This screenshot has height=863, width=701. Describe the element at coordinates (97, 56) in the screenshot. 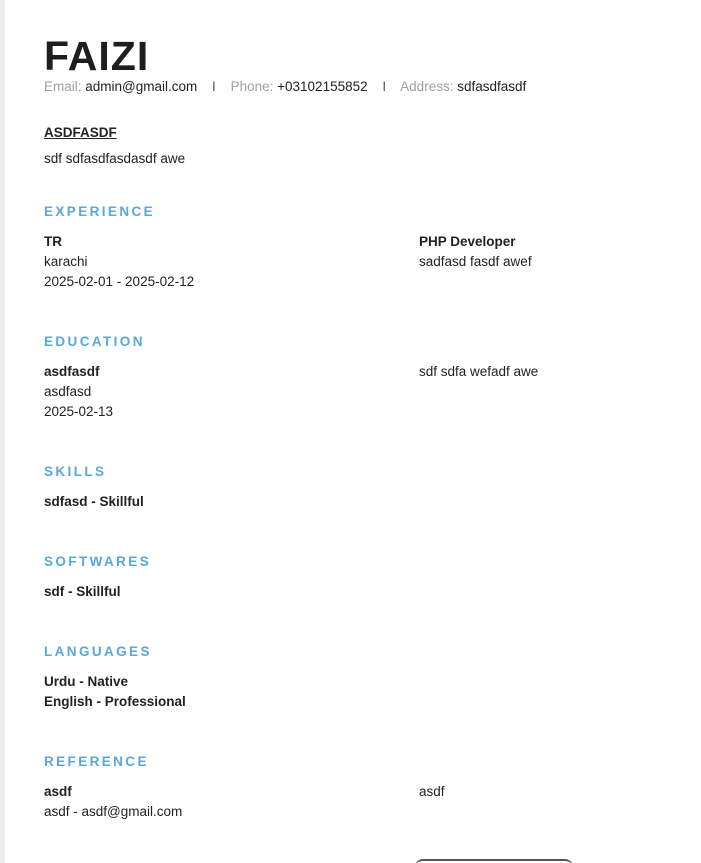

I see `candidate-name: FAIZI` at that location.